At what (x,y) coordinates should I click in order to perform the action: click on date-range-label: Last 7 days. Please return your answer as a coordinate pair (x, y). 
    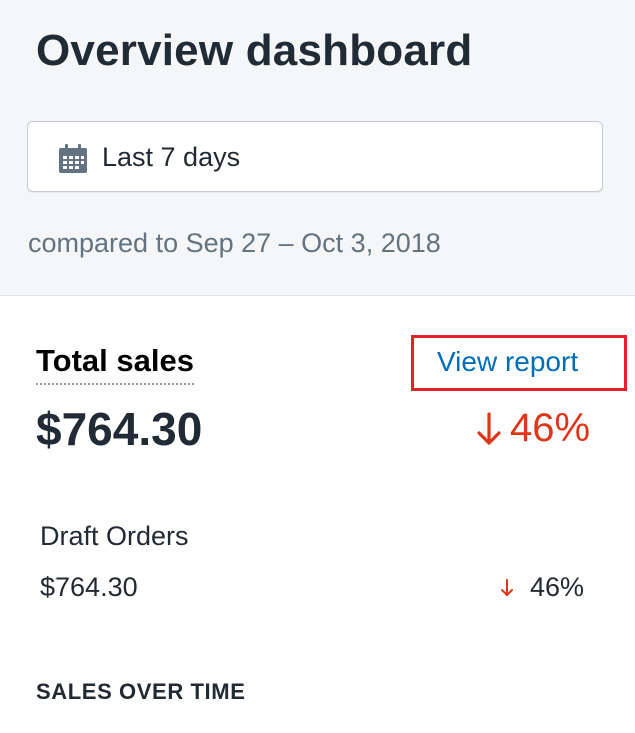
    Looking at the image, I should click on (171, 157).